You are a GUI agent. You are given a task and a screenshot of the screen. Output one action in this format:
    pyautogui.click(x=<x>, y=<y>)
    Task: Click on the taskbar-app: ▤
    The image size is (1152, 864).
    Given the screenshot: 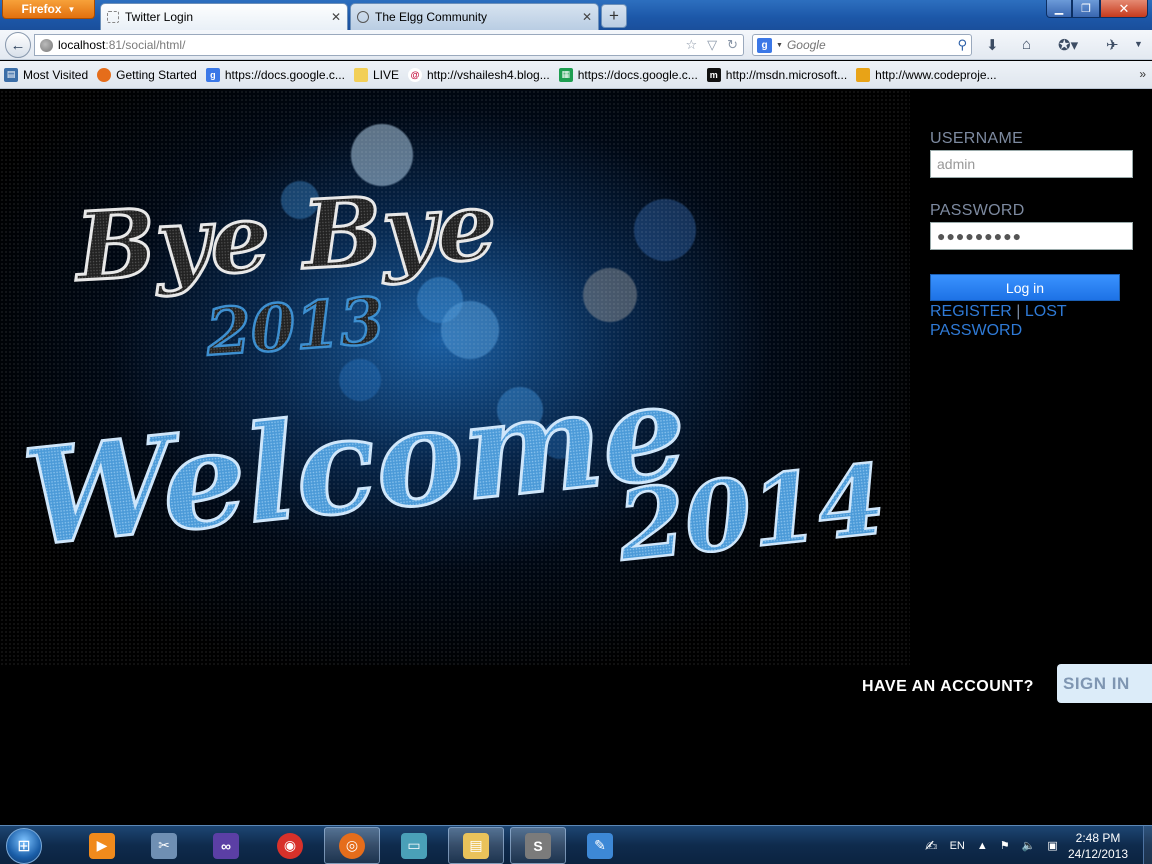 What is the action you would take?
    pyautogui.click(x=476, y=845)
    